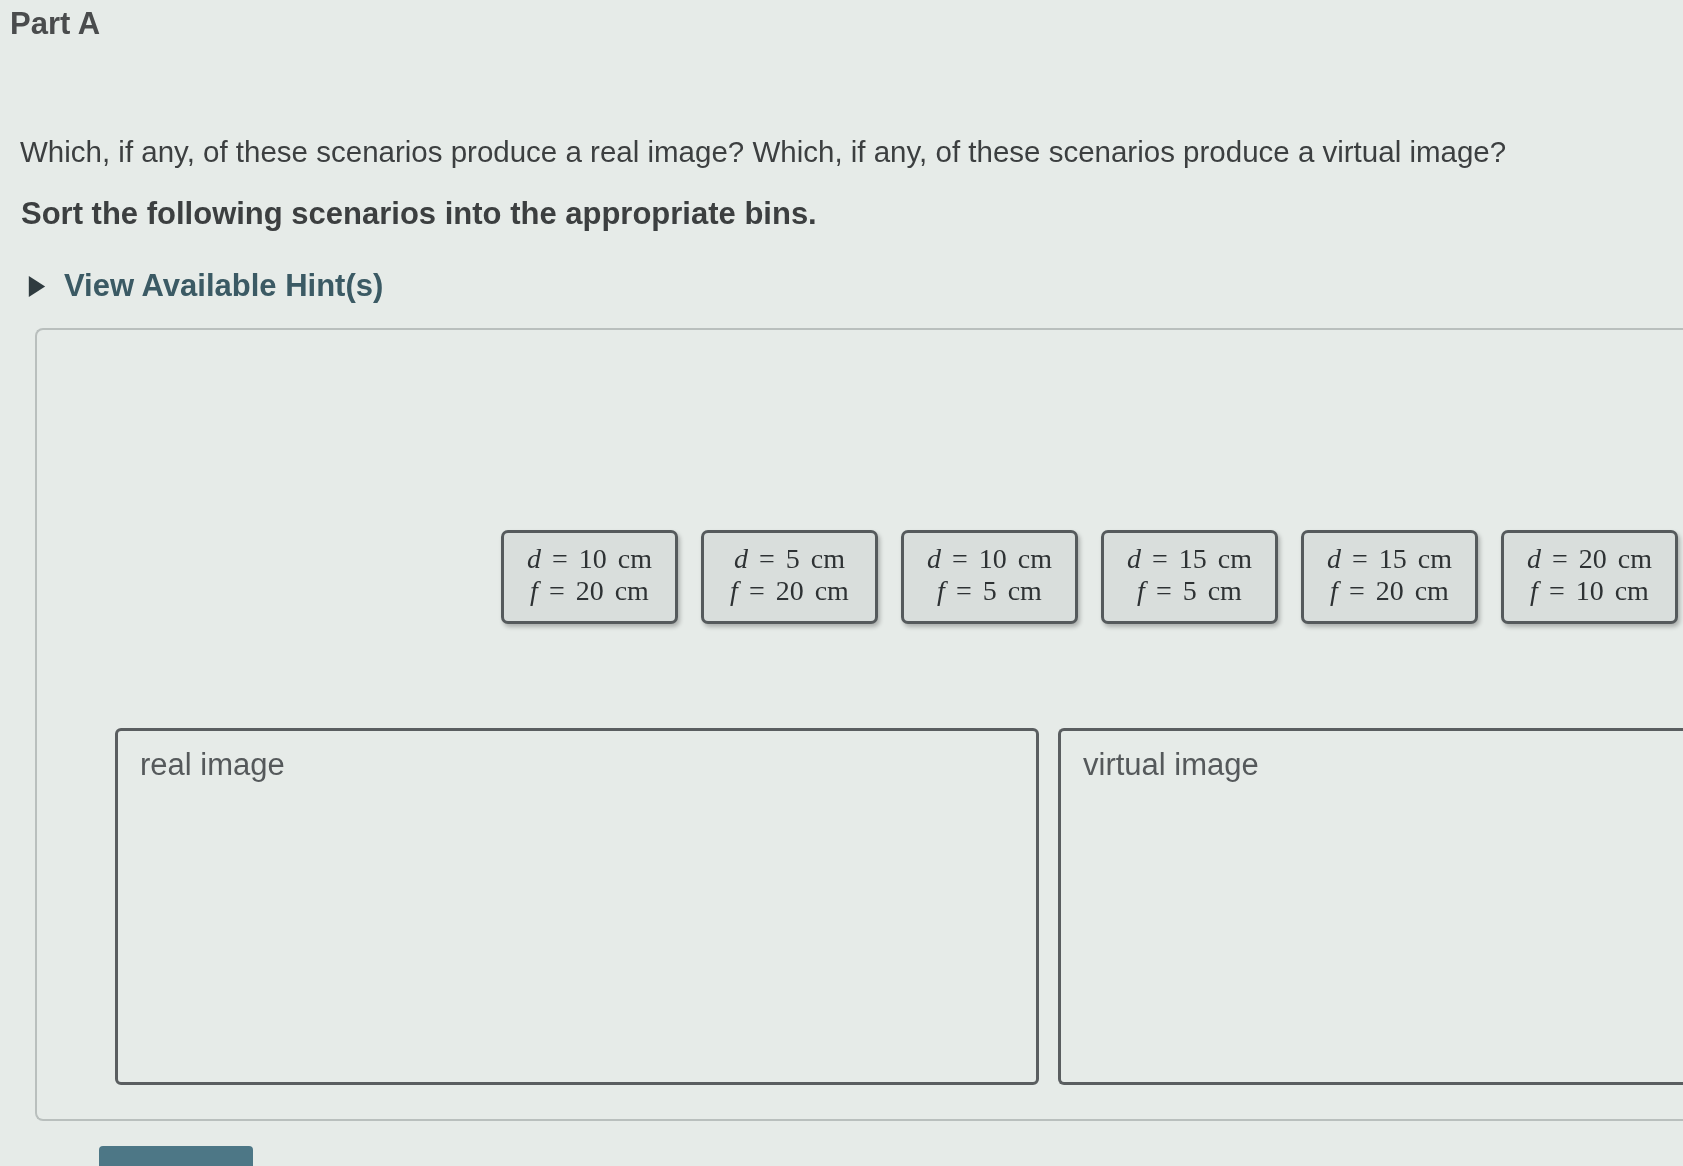 The width and height of the screenshot is (1683, 1166). What do you see at coordinates (1189, 577) in the screenshot?
I see `scenario-card: d = 15 cm f = 5 cm` at bounding box center [1189, 577].